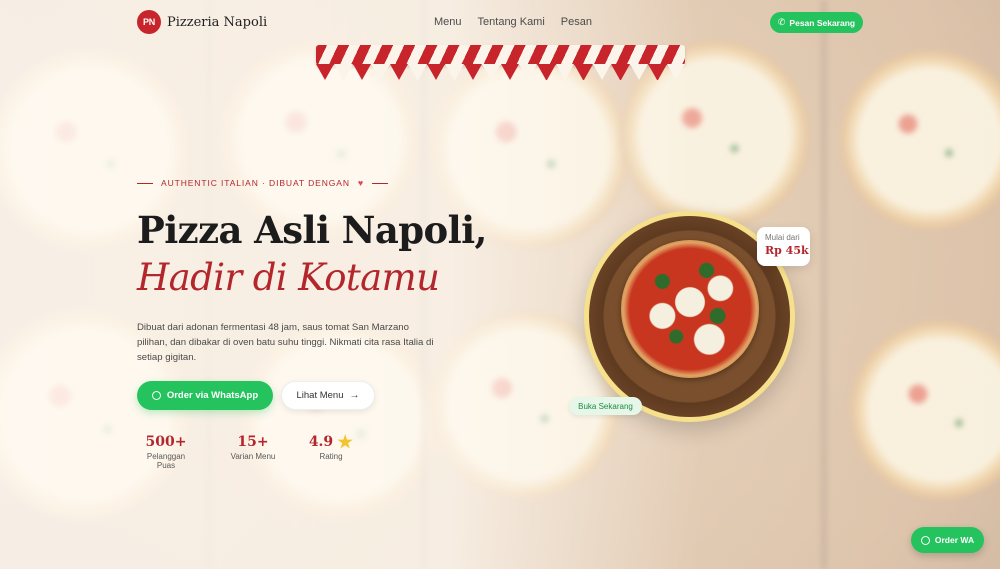 Image resolution: width=1000 pixels, height=569 pixels. I want to click on nav-item-menu: Menu, so click(448, 22).